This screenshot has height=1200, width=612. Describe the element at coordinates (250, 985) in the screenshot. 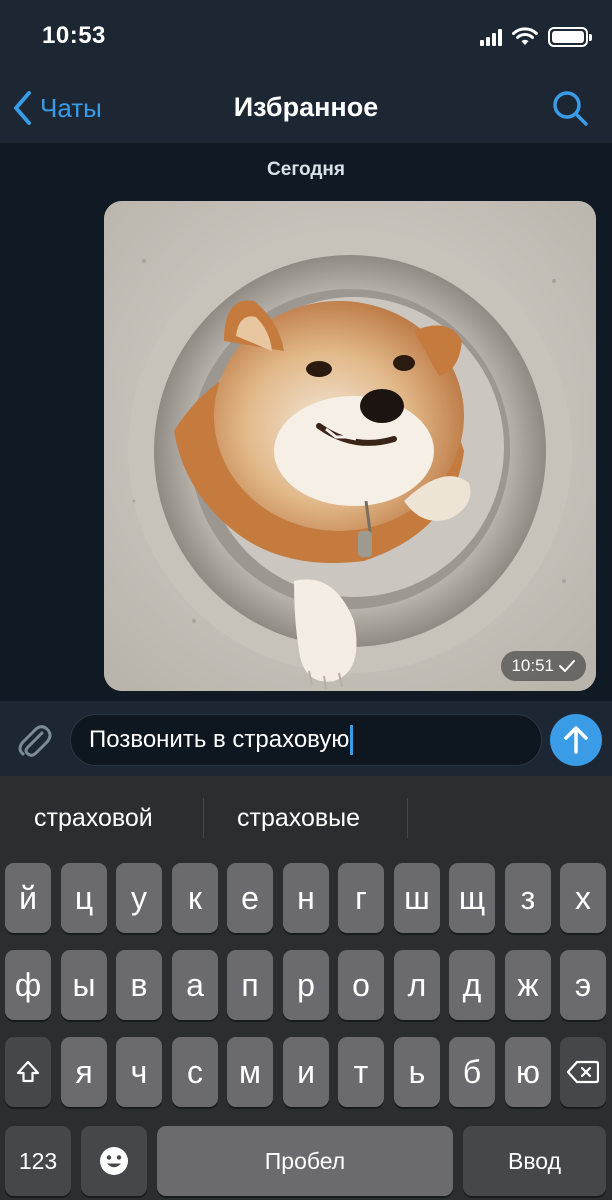

I see `key-п: п` at that location.